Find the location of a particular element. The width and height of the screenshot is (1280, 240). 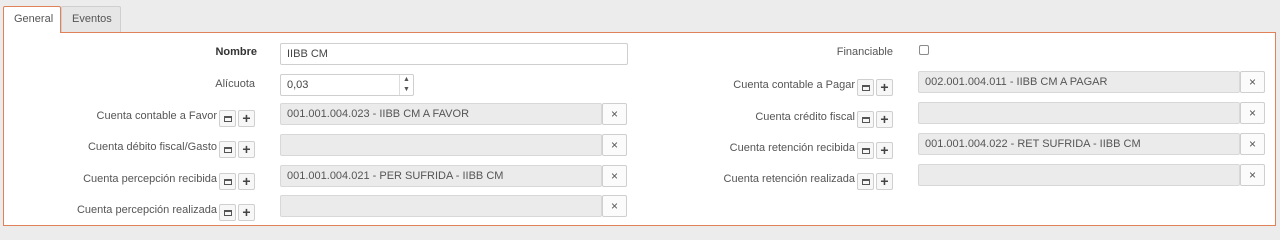

cuenta-credito-label: Cuenta crédito fiscal is located at coordinates (805, 117).